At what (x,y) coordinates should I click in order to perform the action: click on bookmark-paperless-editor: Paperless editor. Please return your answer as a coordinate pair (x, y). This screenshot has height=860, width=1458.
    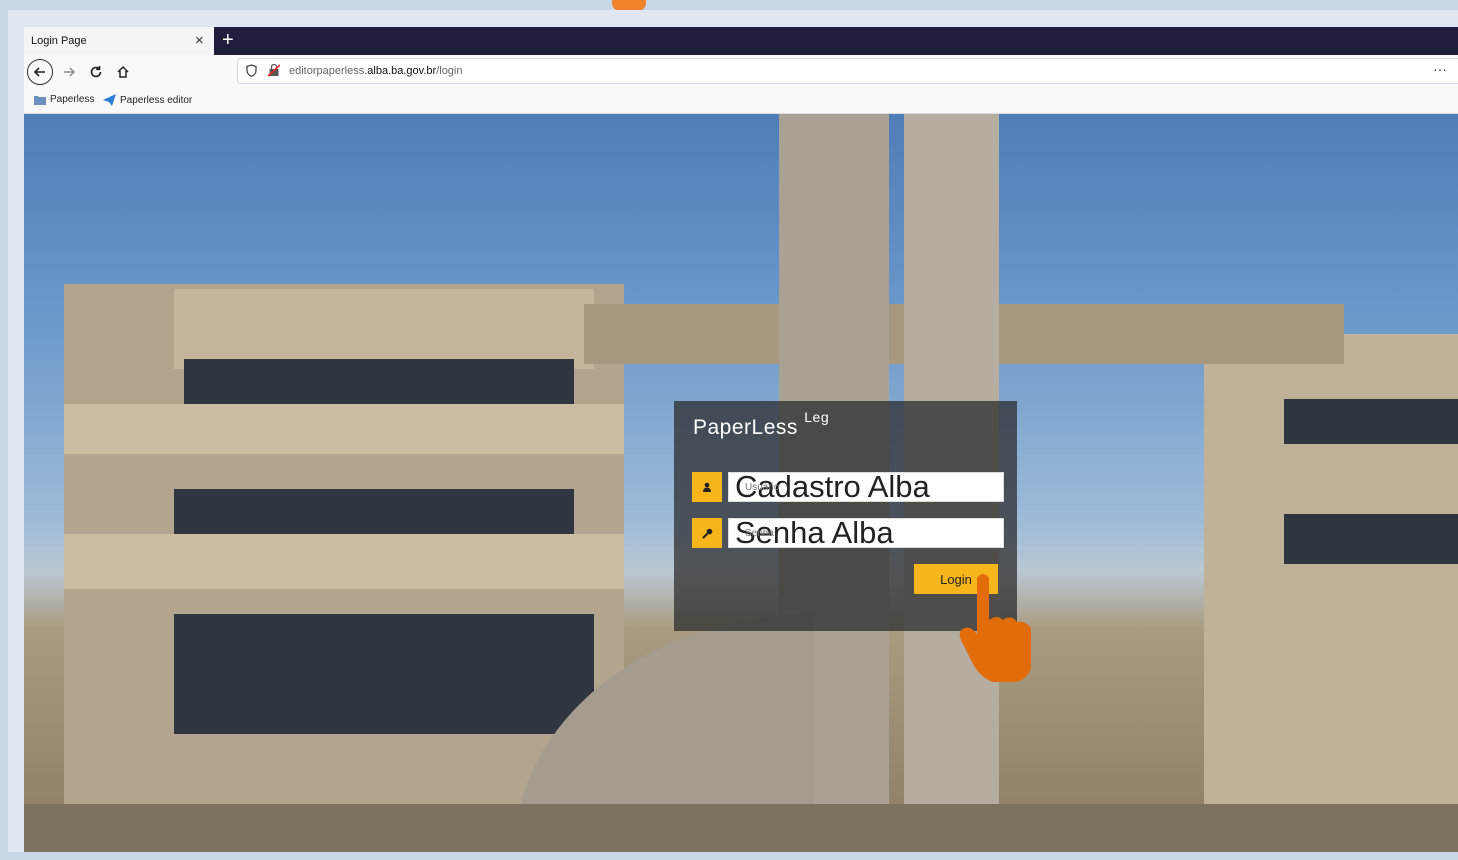
    Looking at the image, I should click on (147, 100).